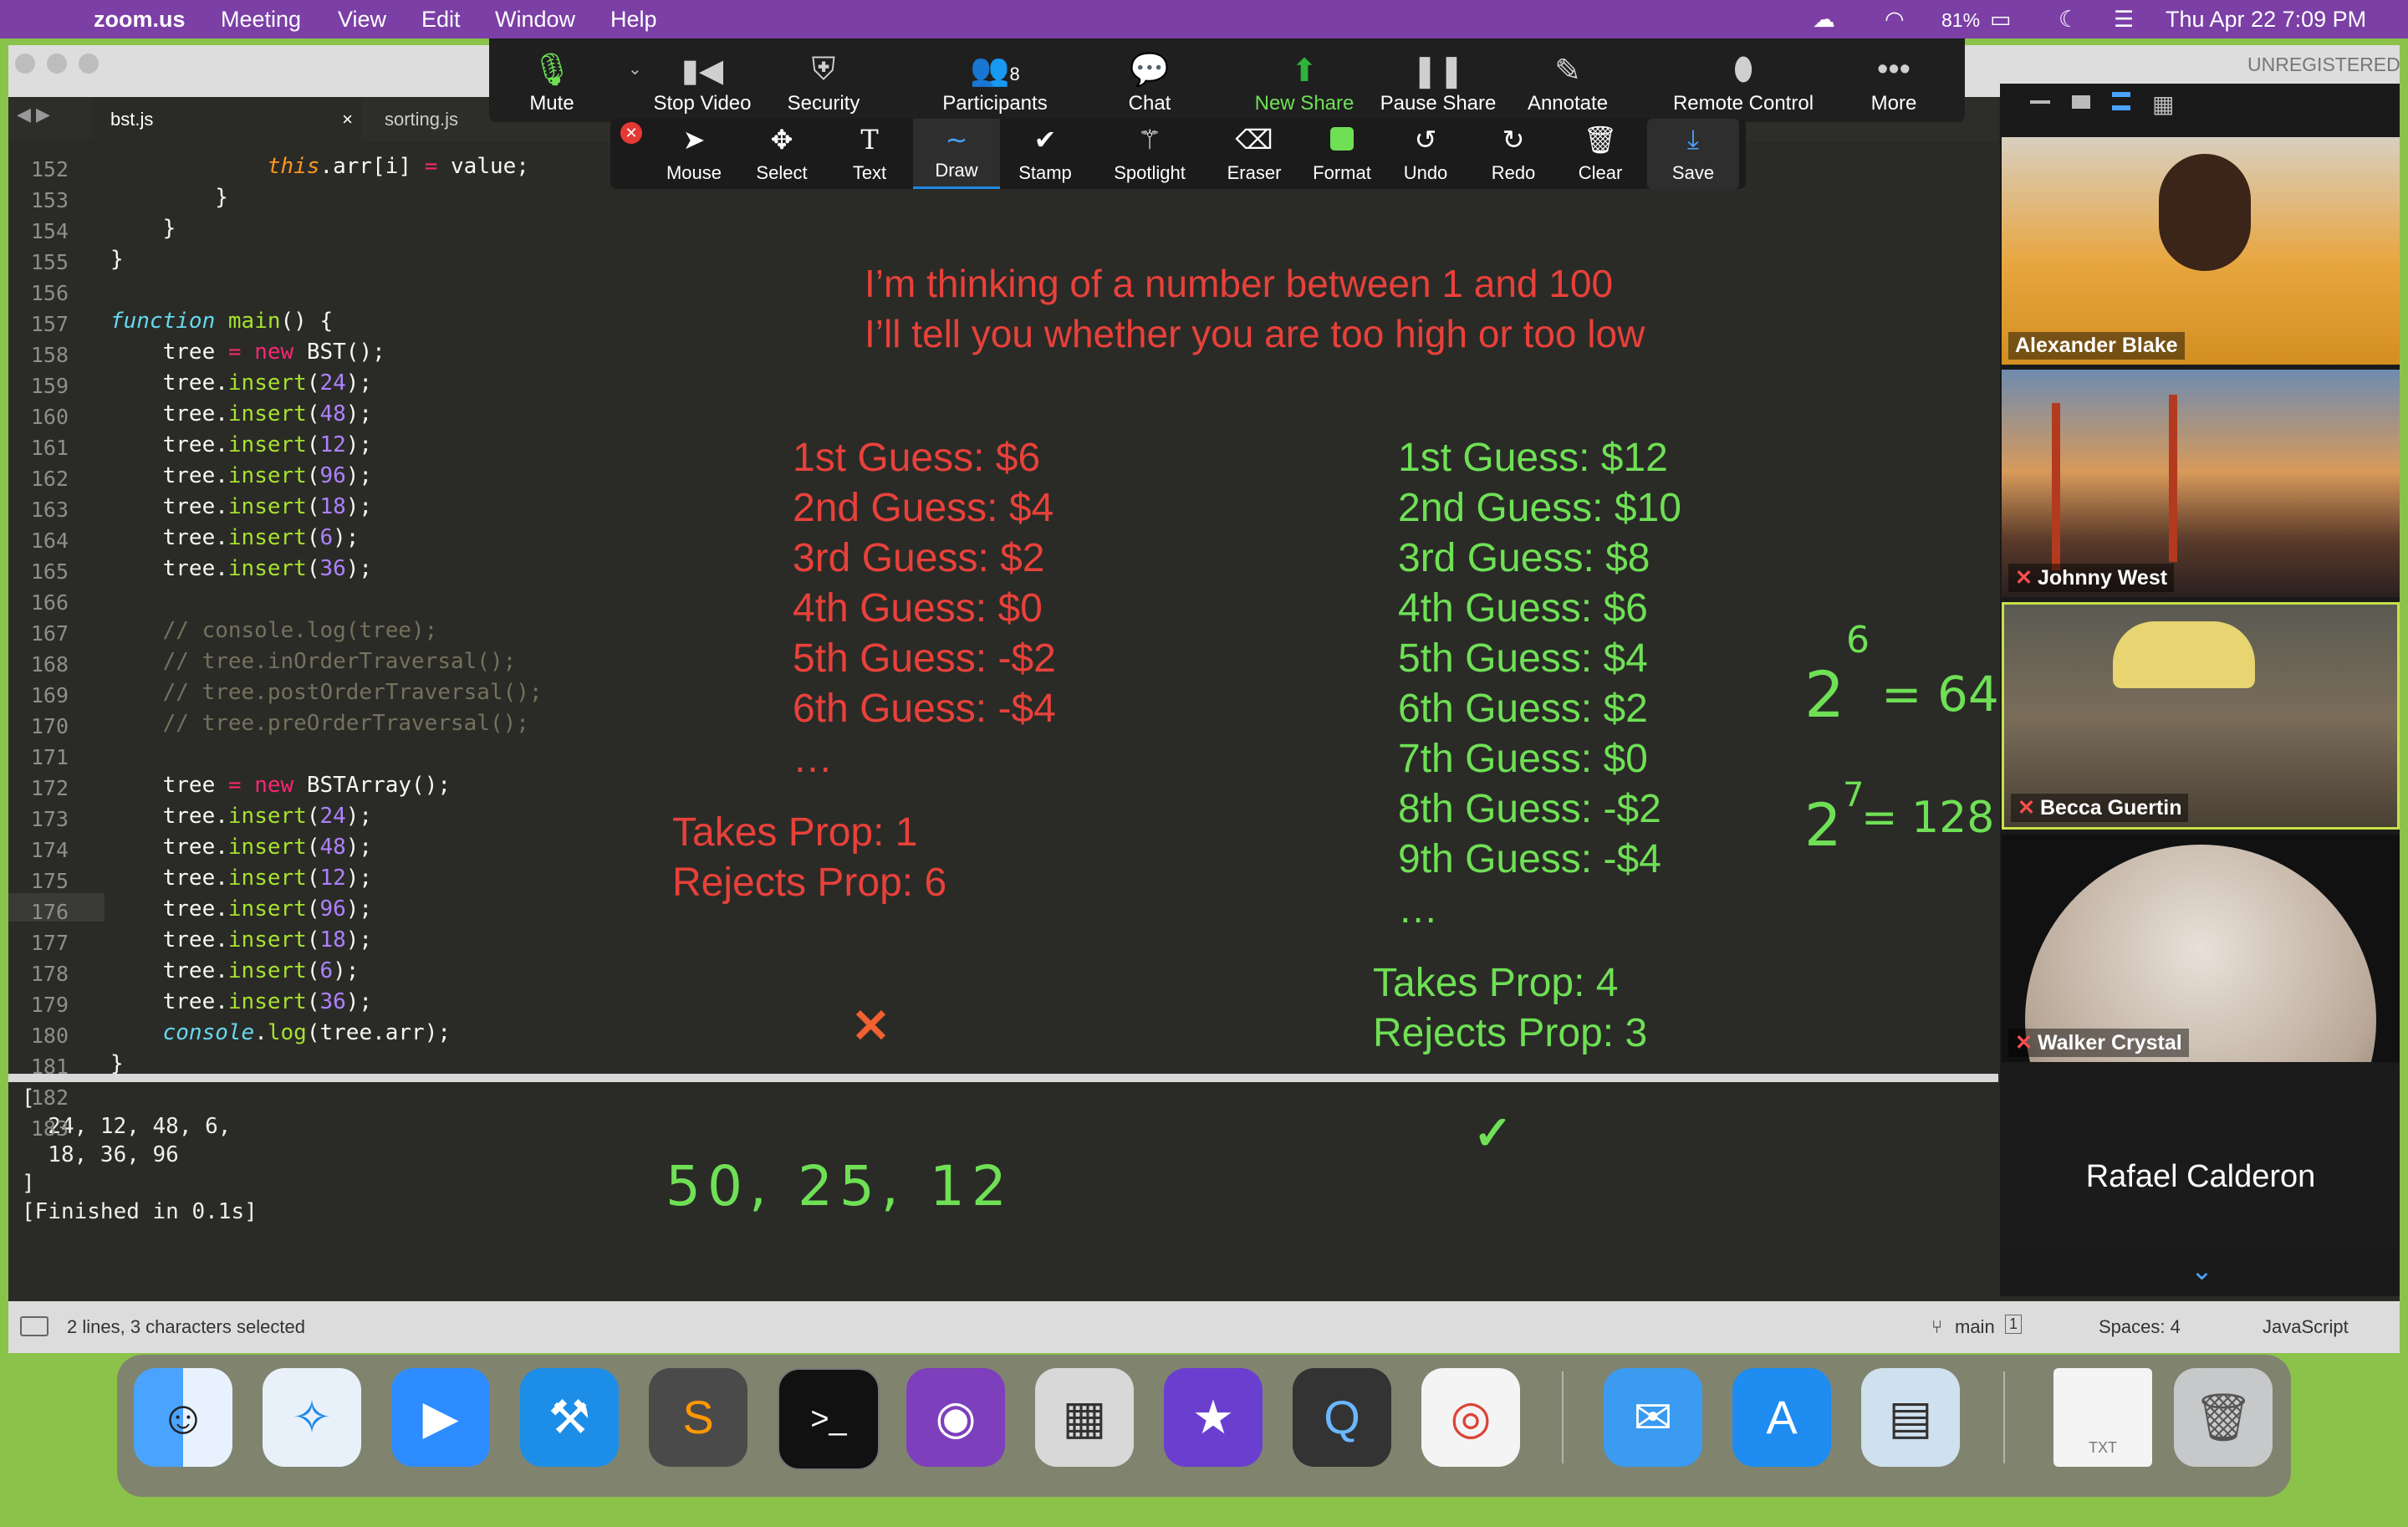 The height and width of the screenshot is (1527, 2408). What do you see at coordinates (2201, 1157) in the screenshot?
I see `participant-tile-no-video: Rafael Calderon` at bounding box center [2201, 1157].